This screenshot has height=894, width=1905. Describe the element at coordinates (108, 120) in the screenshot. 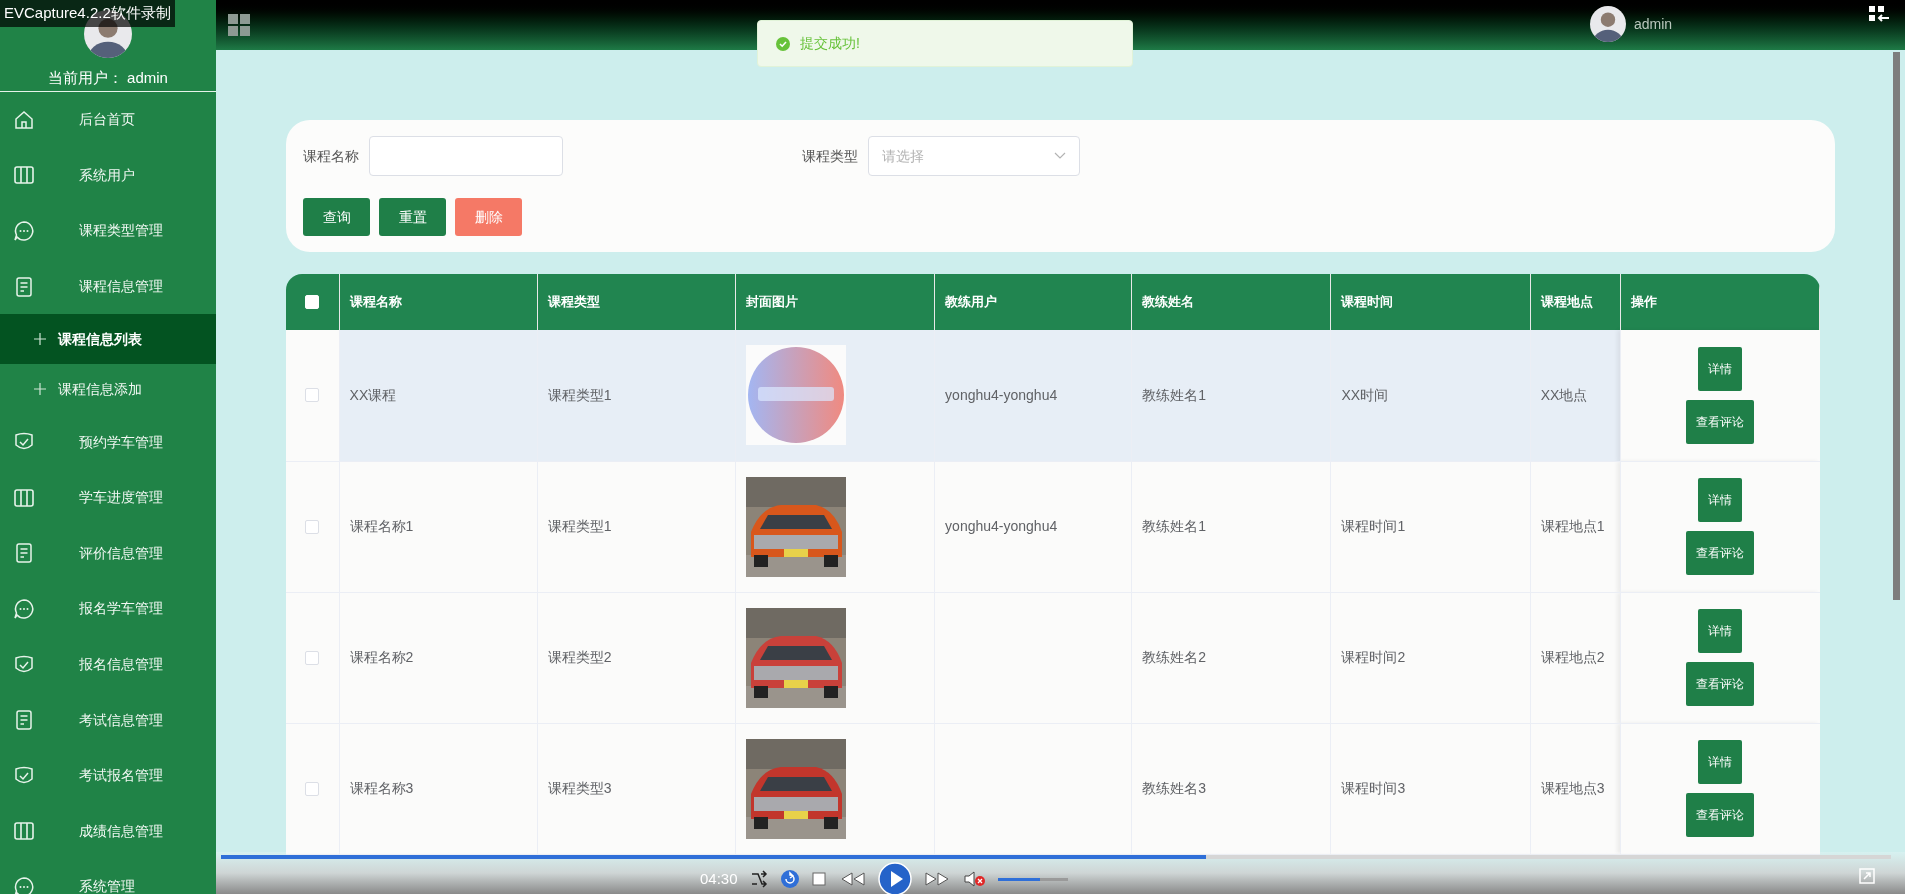

I see `sidebar-item: 后台首页` at that location.